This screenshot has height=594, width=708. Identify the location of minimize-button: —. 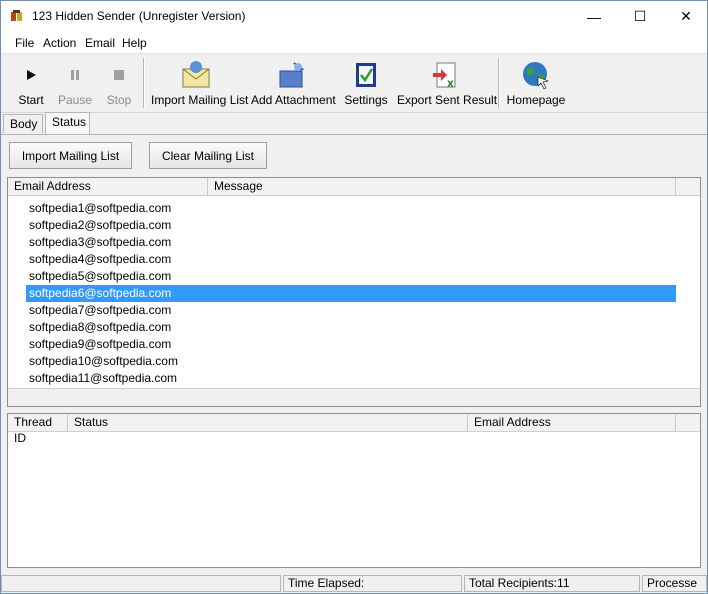
(594, 16).